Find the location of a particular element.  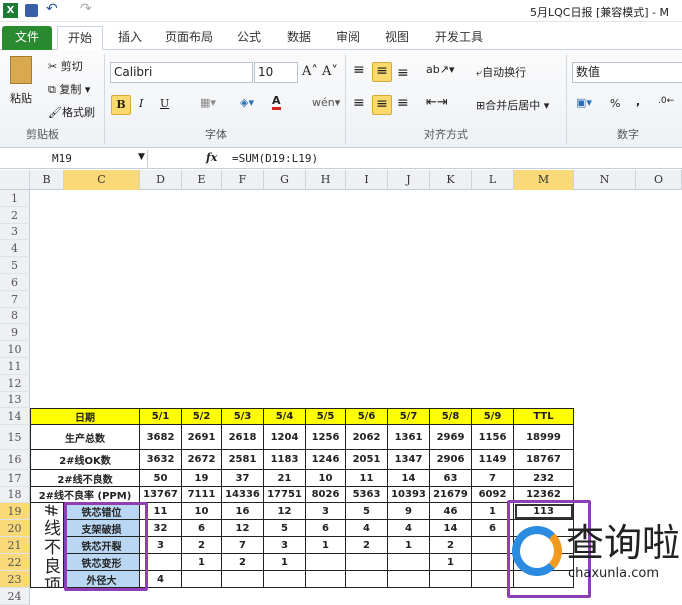

comma-button: , is located at coordinates (638, 101).